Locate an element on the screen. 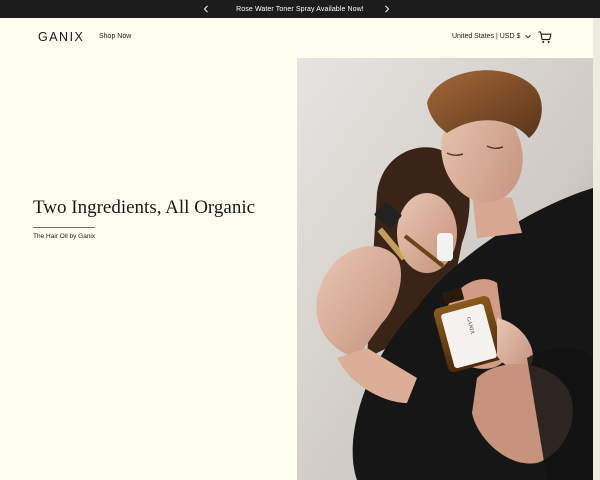 This screenshot has height=480, width=600. locale-selector: United States | USD $ is located at coordinates (492, 36).